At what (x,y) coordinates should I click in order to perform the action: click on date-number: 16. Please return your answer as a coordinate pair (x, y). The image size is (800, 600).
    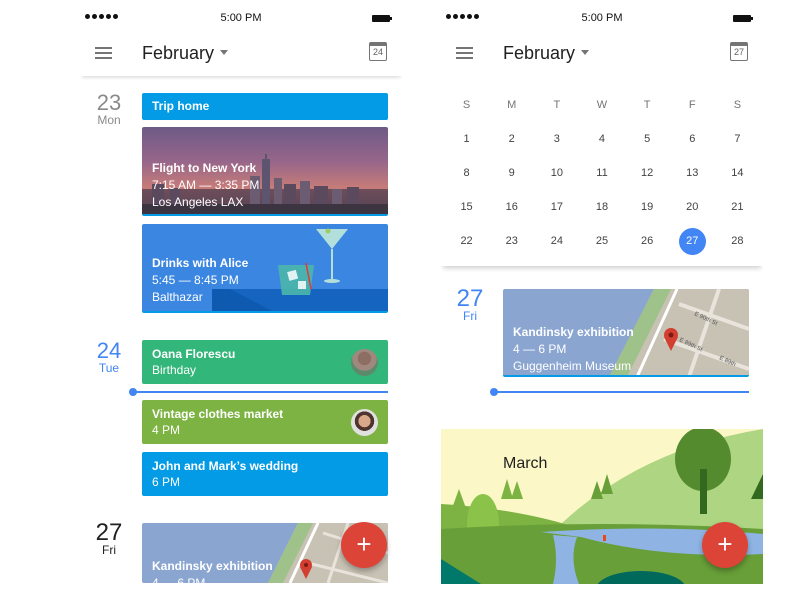
    Looking at the image, I should click on (511, 207).